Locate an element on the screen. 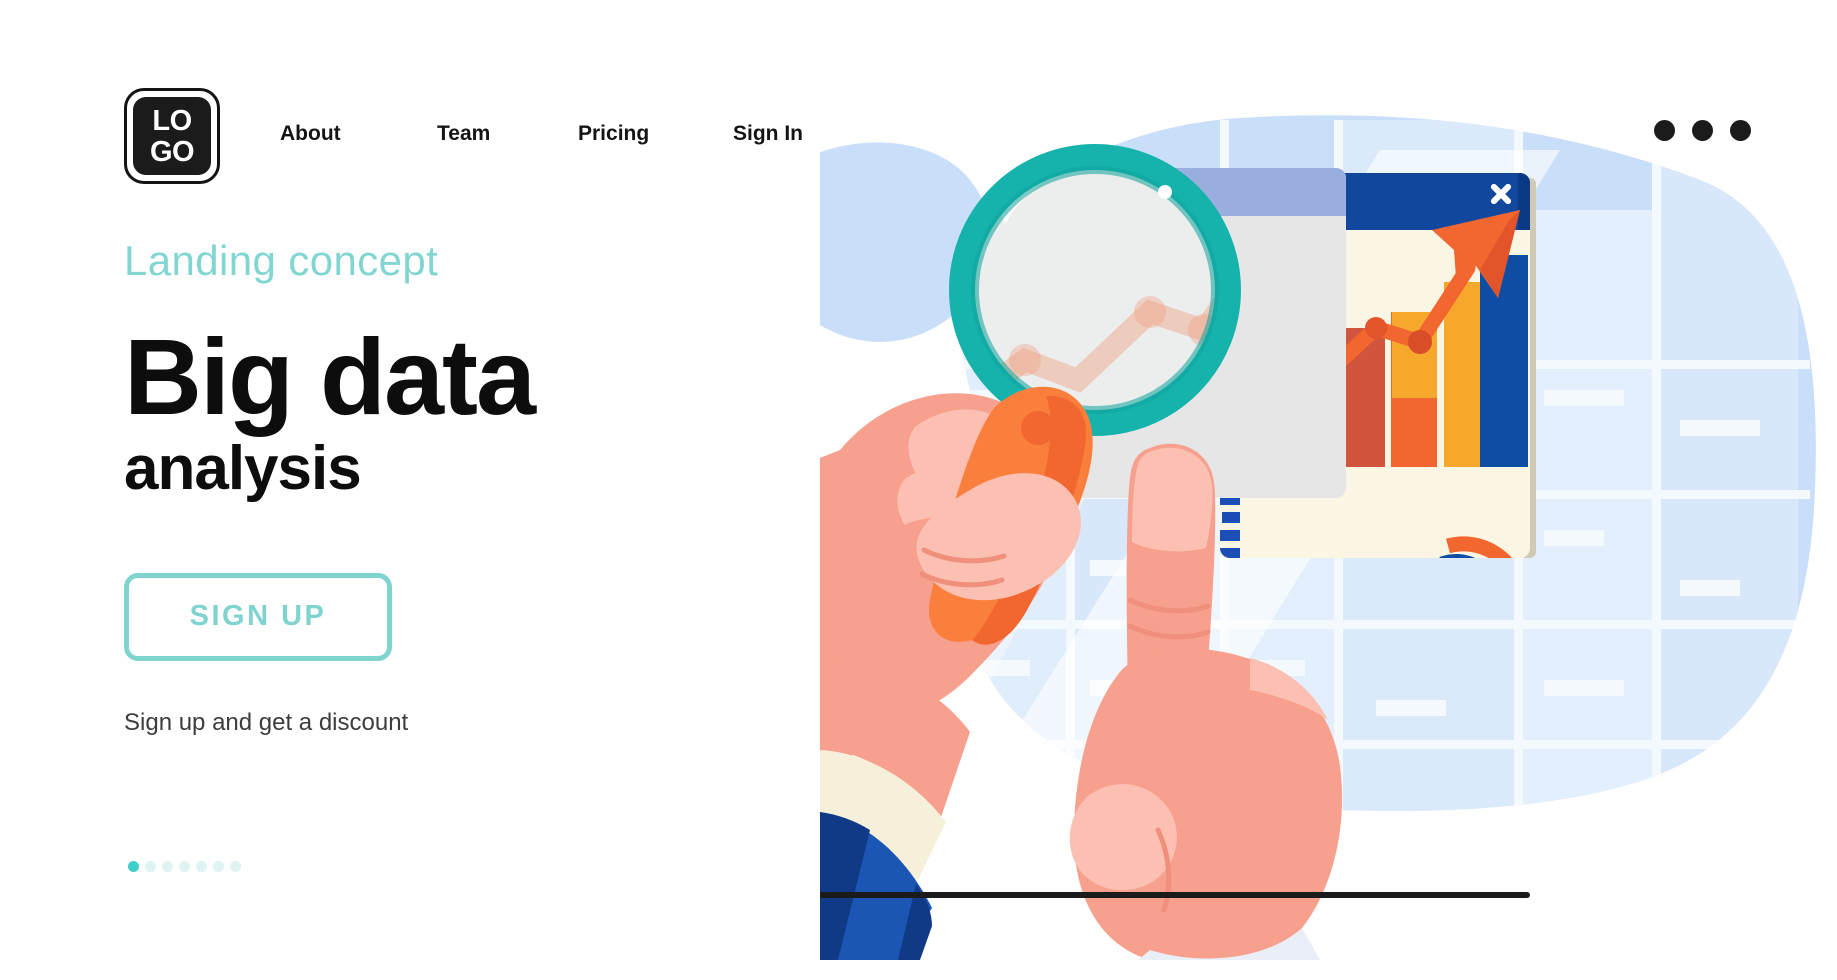  hero-subnote: Sign up and get a discount is located at coordinates (266, 722).